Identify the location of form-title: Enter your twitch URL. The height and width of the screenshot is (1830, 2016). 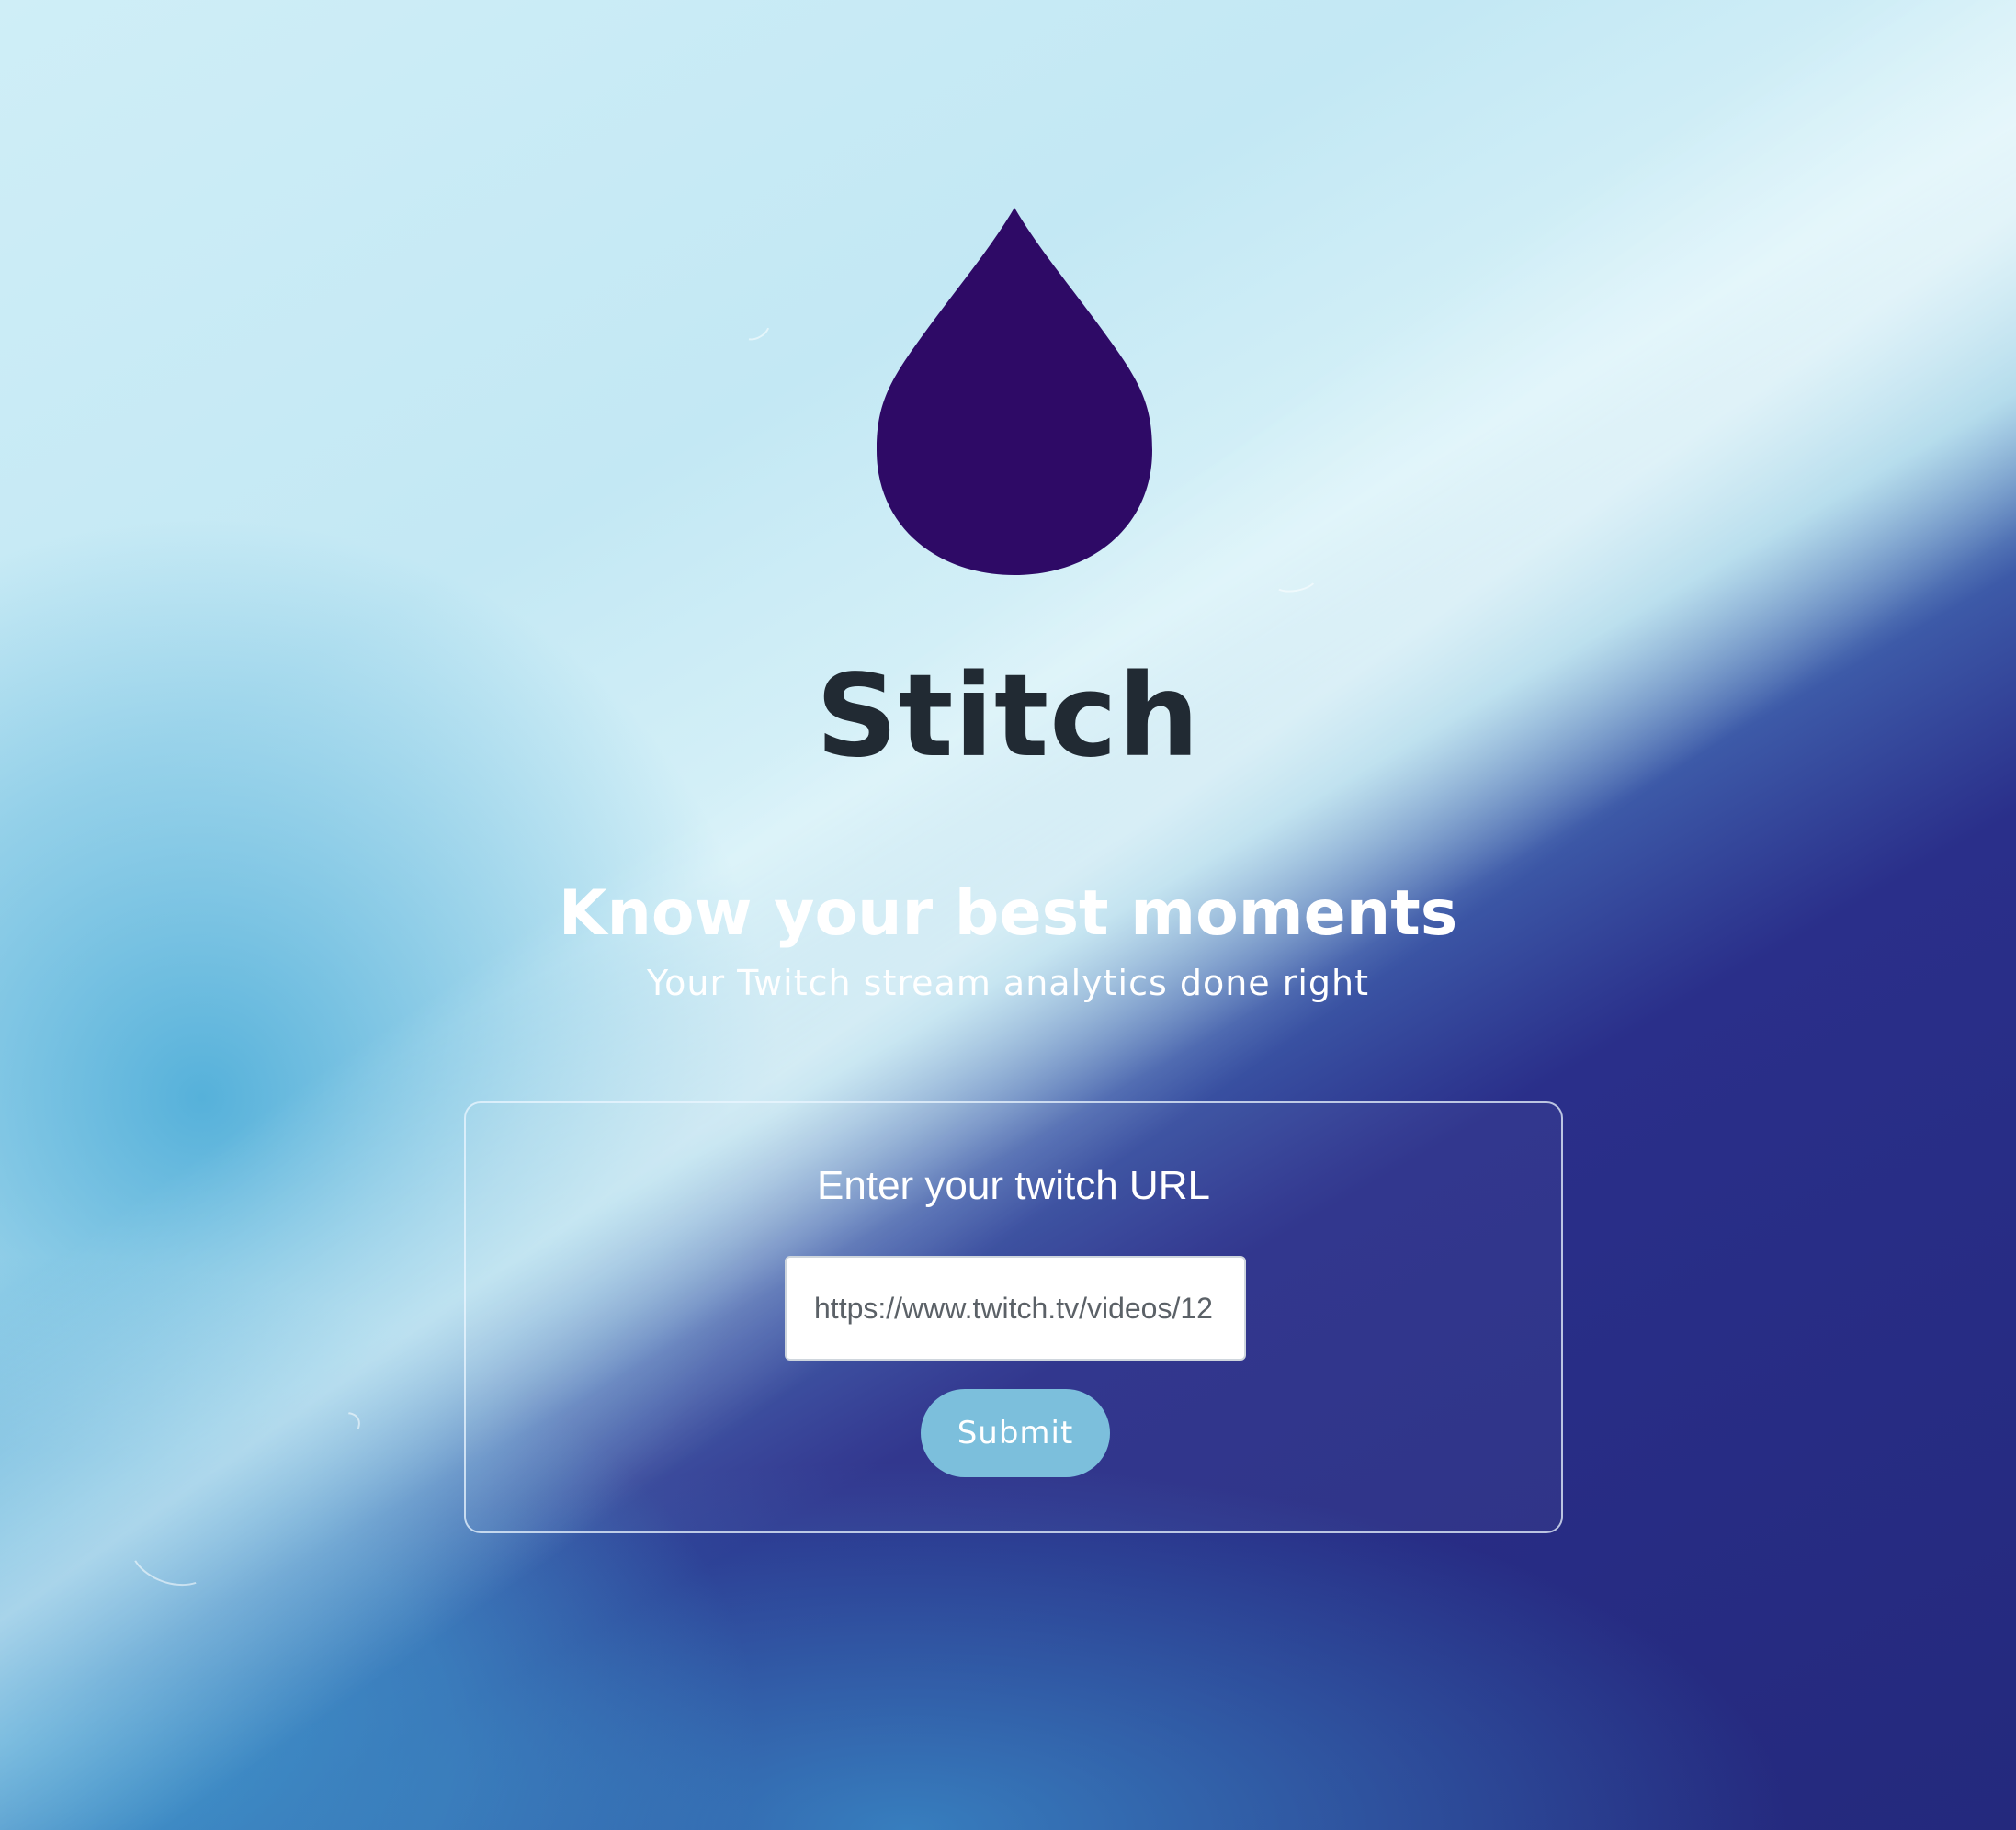
(1013, 1185).